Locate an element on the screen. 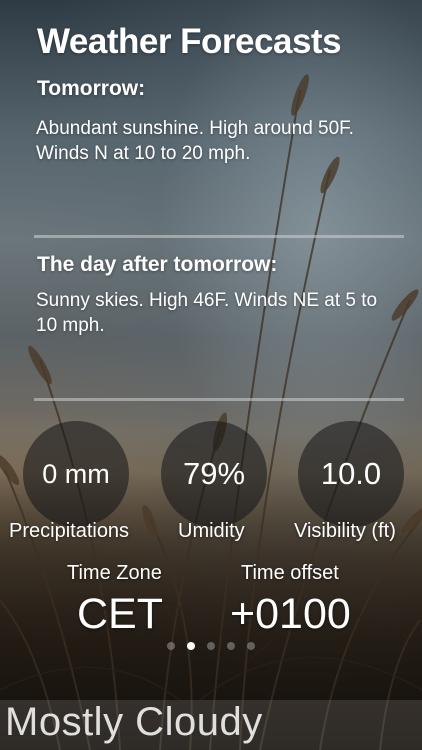  humidity-label: Umidity is located at coordinates (211, 531).